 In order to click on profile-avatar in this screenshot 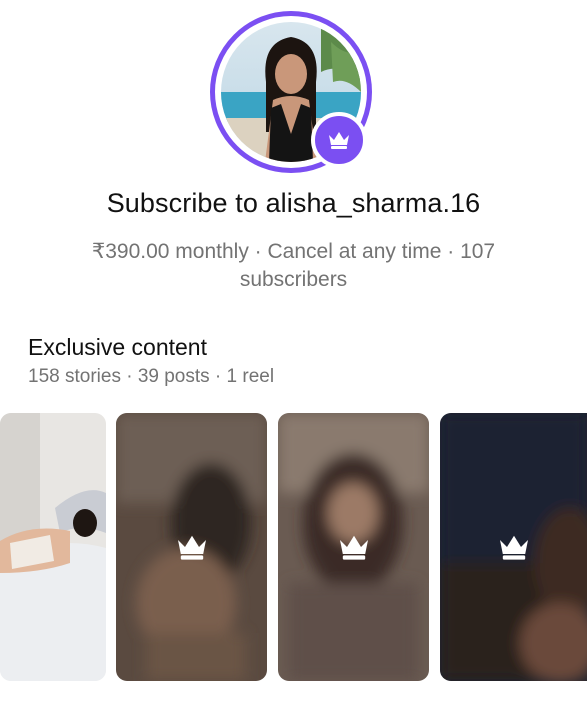, I will do `click(291, 92)`.